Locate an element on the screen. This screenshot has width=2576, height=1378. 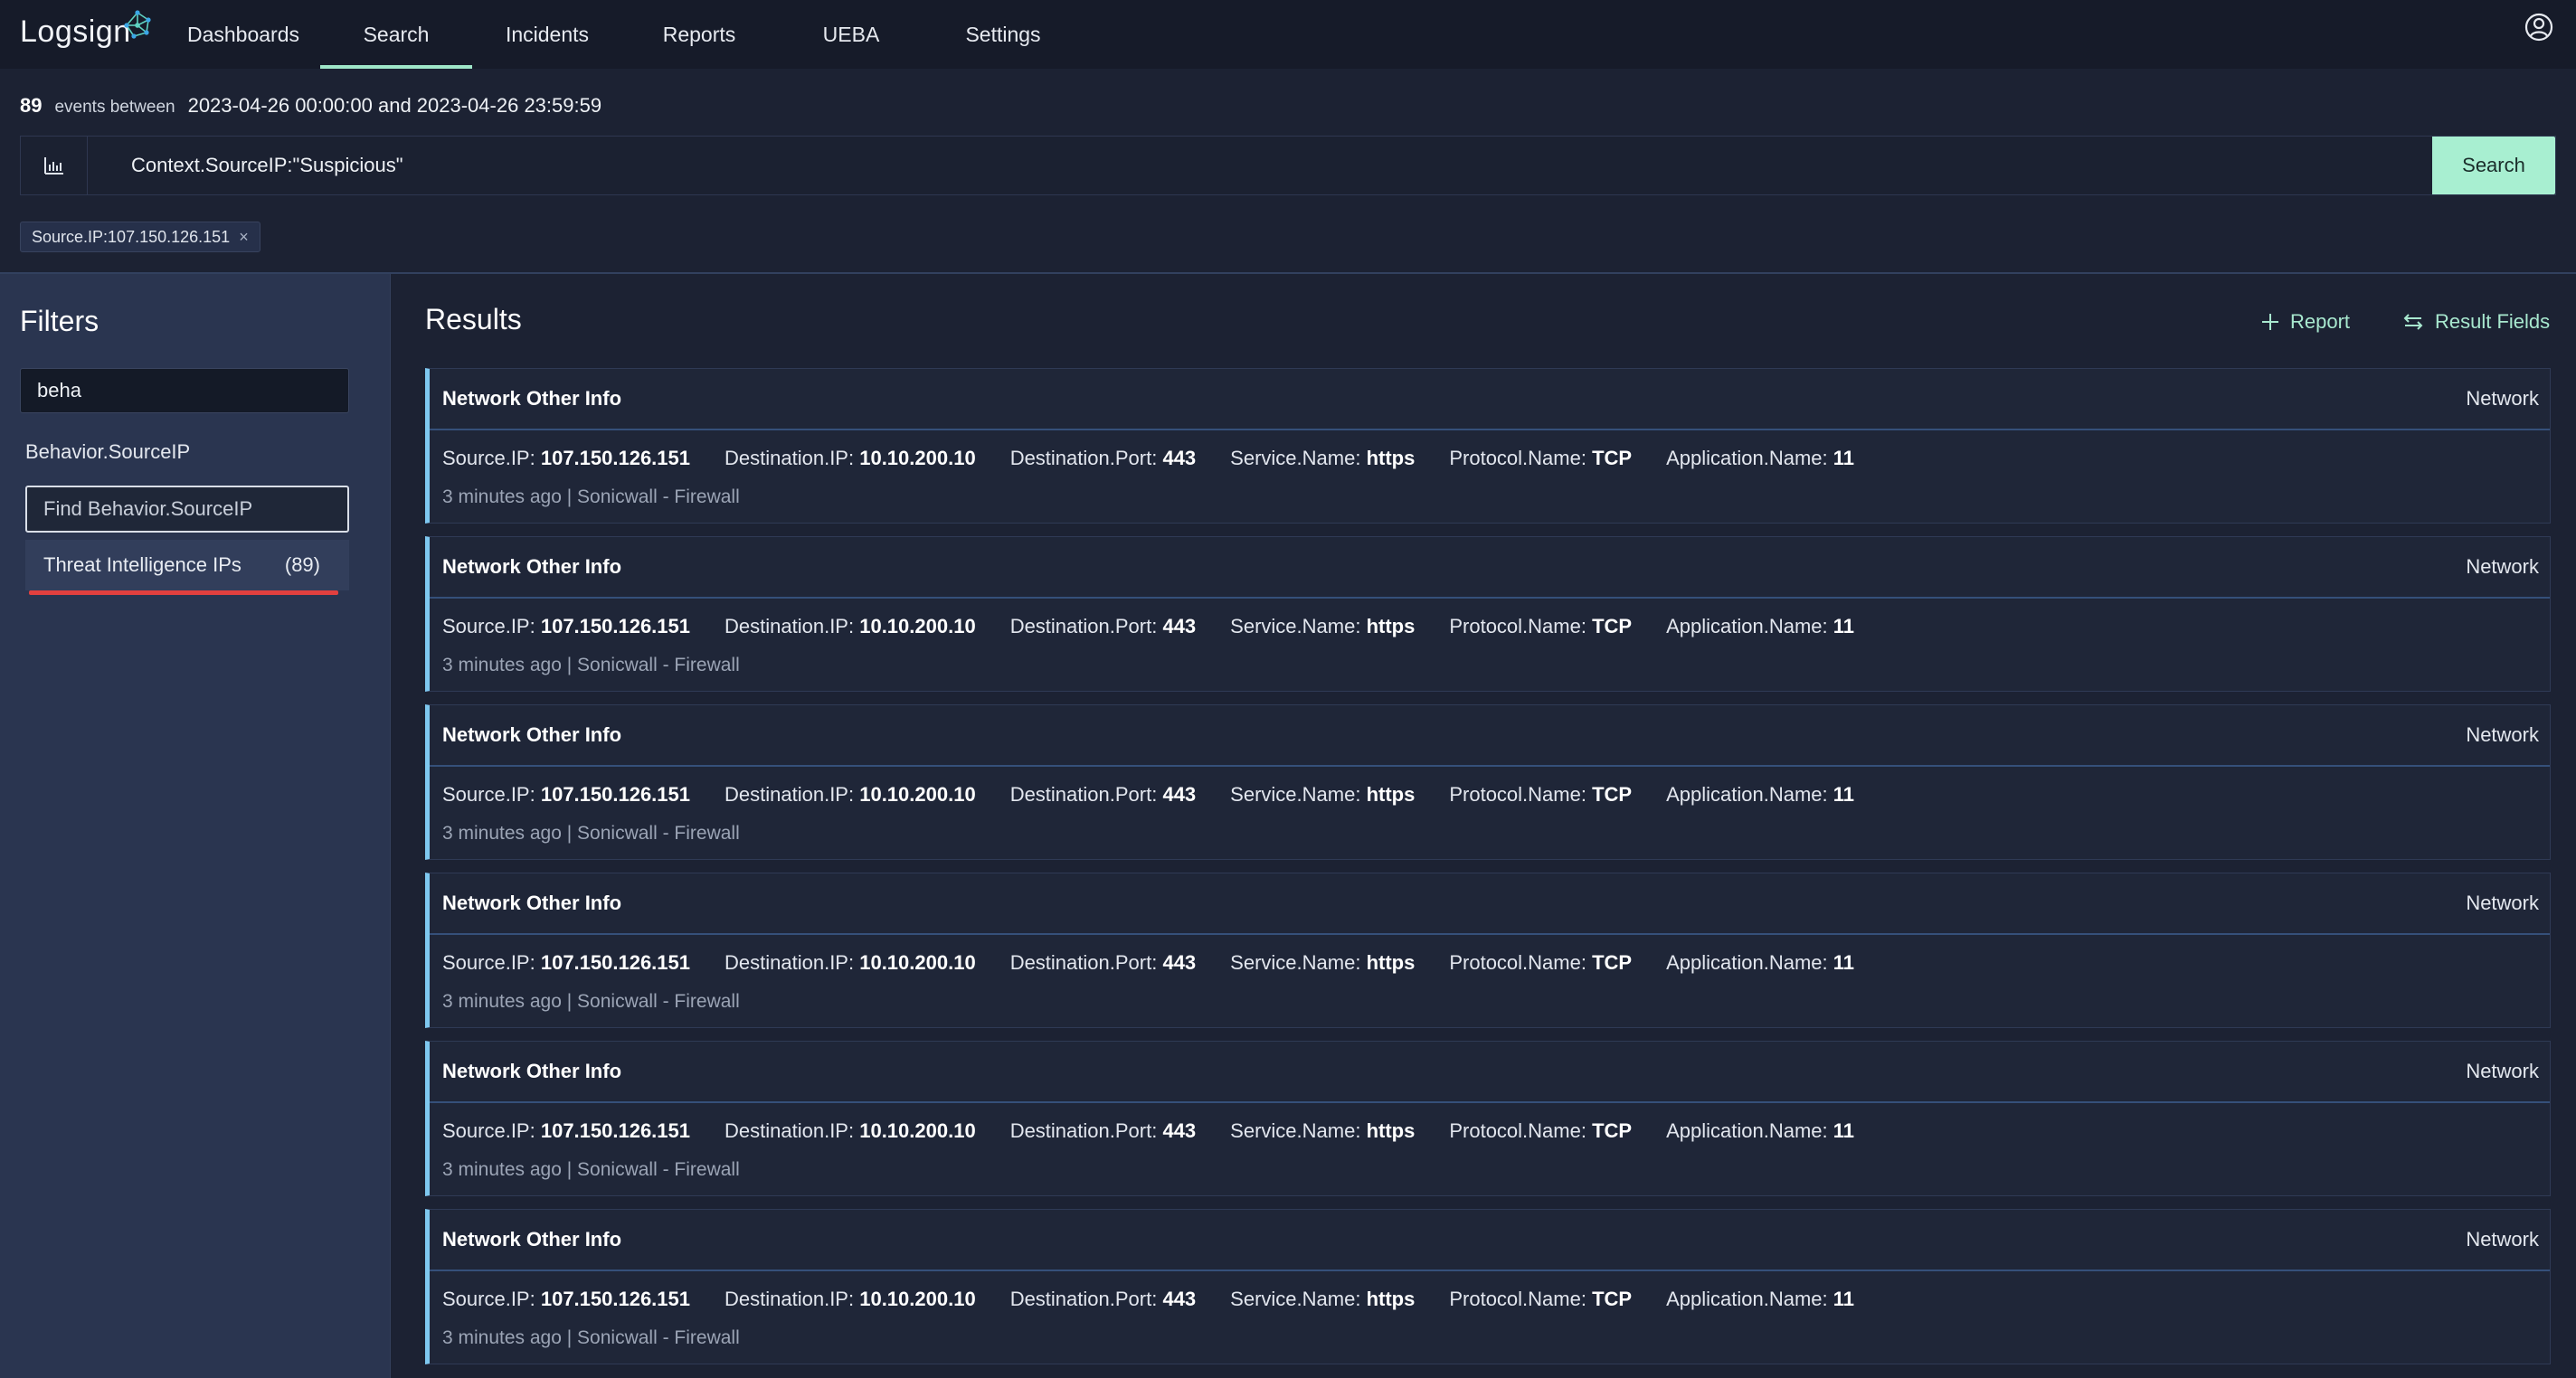
nav-incidents: Incidents is located at coordinates (547, 34).